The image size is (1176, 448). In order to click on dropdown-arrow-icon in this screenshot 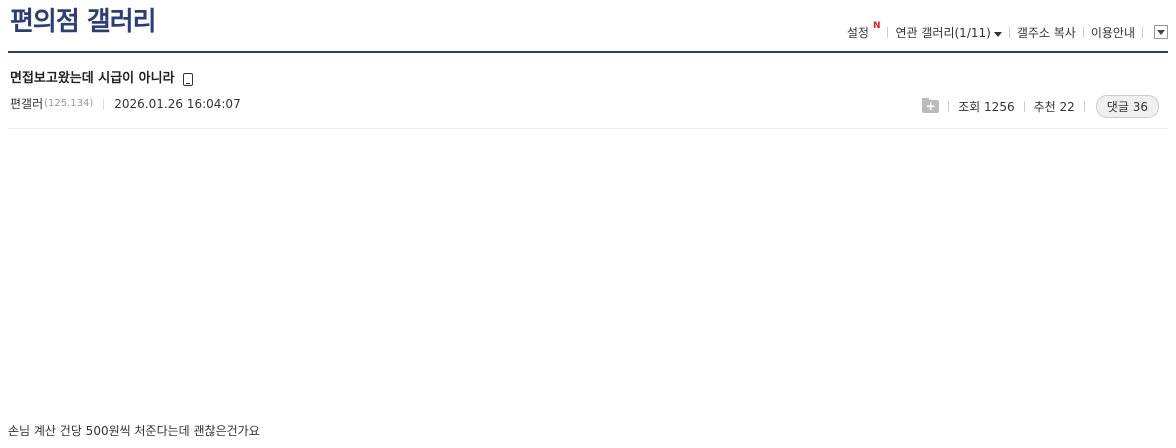, I will do `click(997, 34)`.